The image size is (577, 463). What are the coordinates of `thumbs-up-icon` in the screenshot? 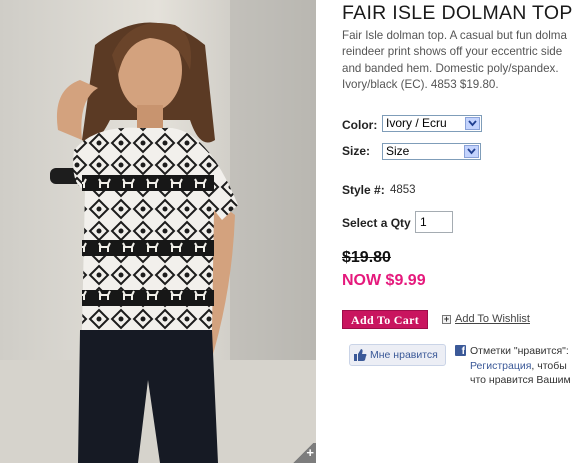 It's located at (360, 355).